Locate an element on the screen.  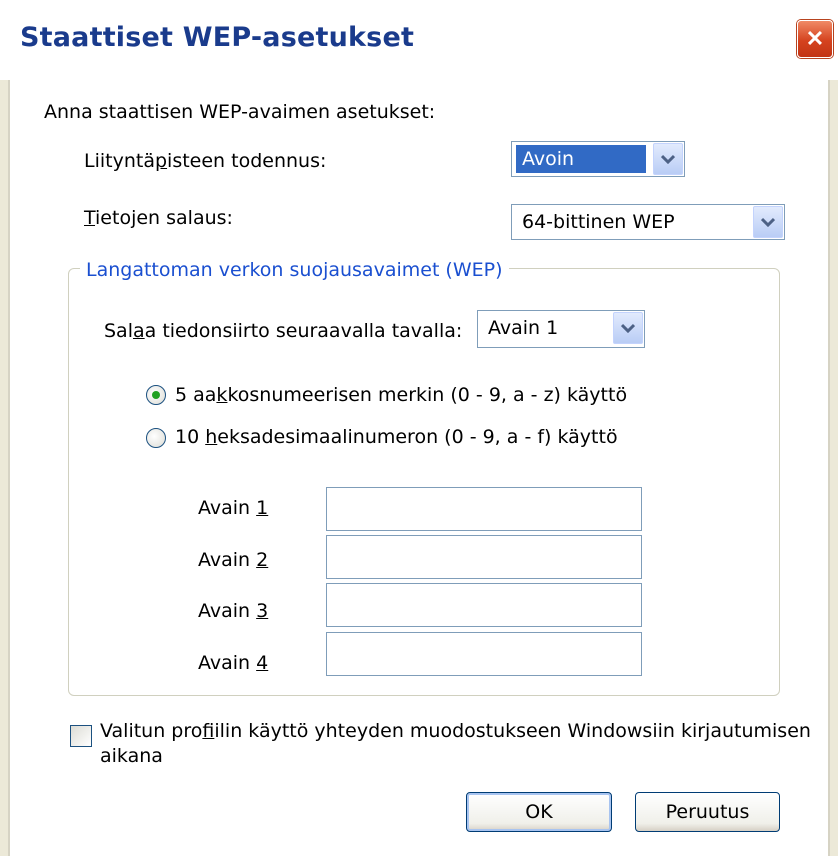
transmit-key-dropdown-button is located at coordinates (628, 328).